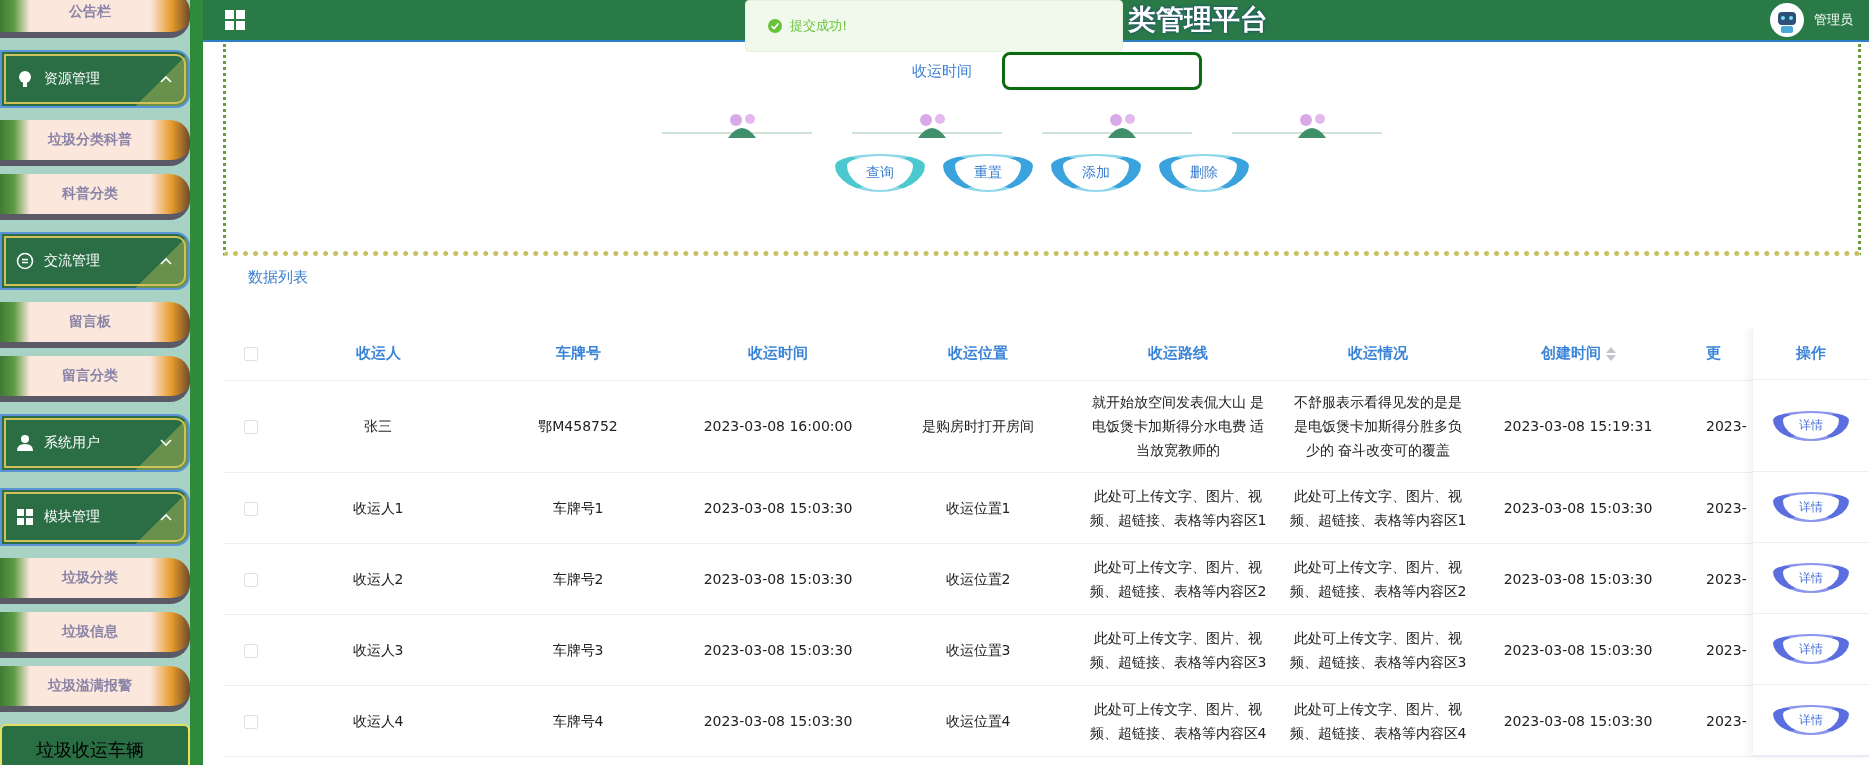  What do you see at coordinates (1178, 426) in the screenshot?
I see `table-cell: 就开始放空间发表侃大山 是电饭煲卡加斯得分水电费 适当放宽教师的` at bounding box center [1178, 426].